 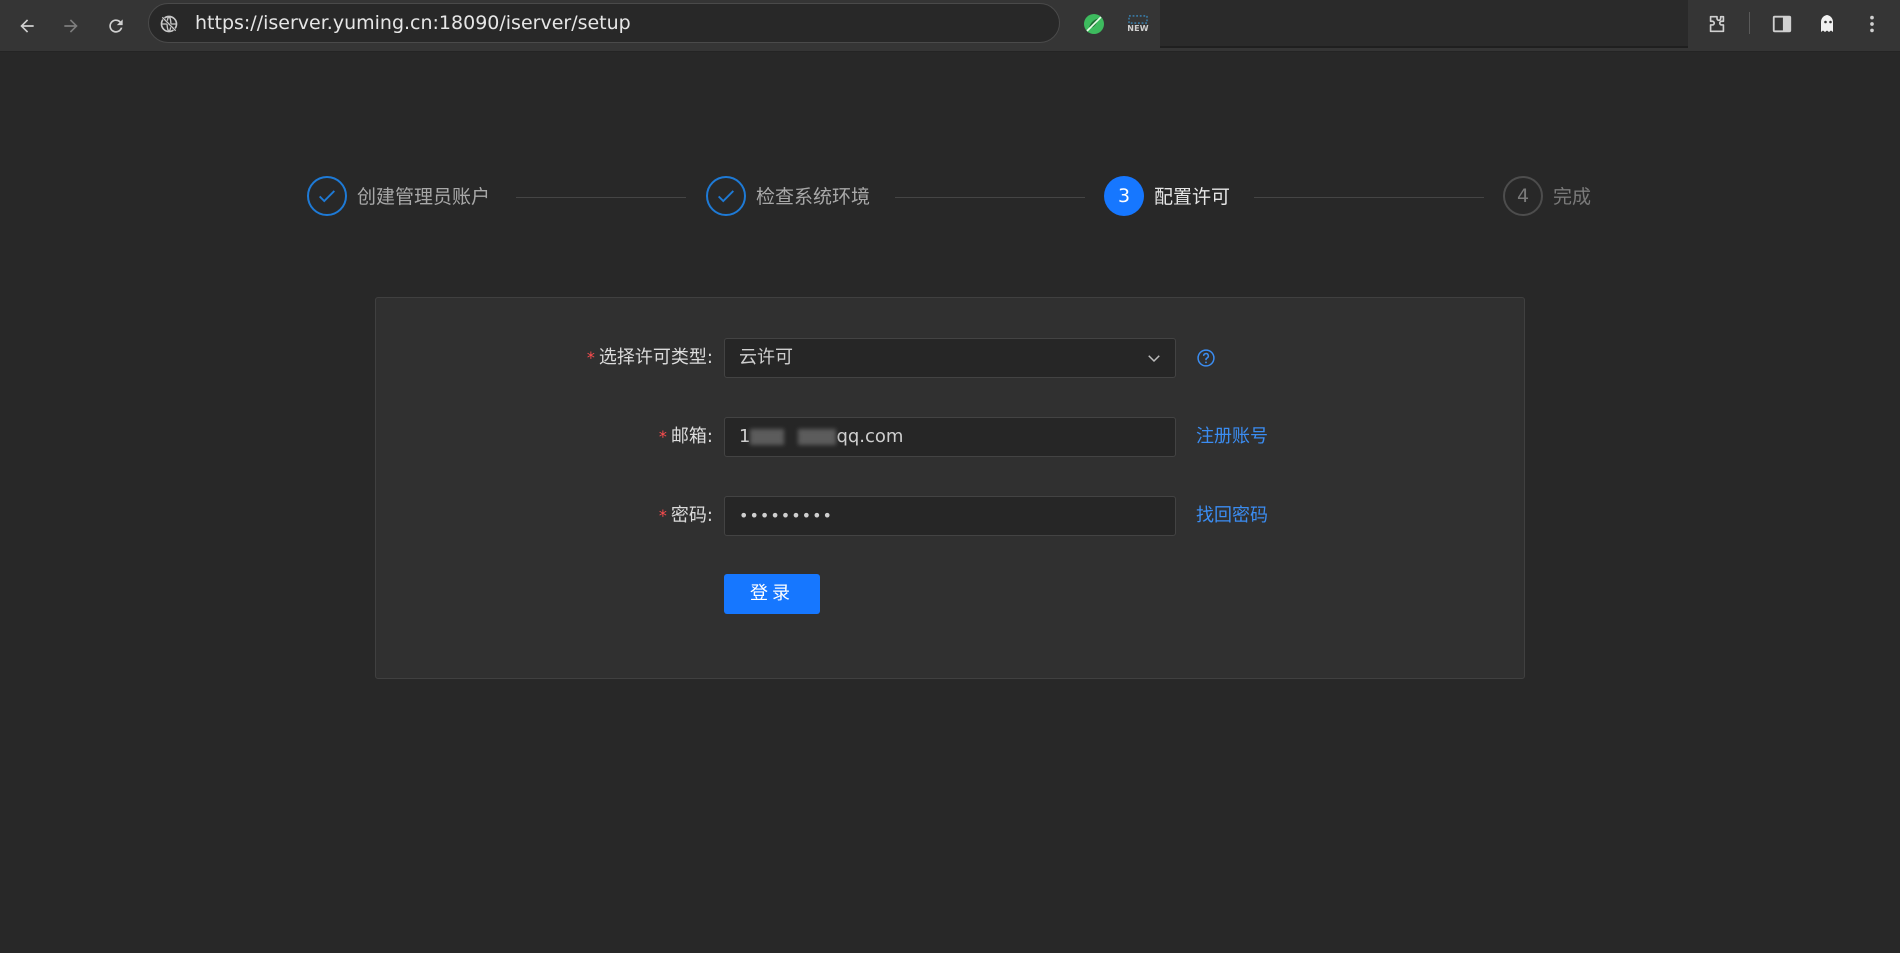 What do you see at coordinates (1523, 196) in the screenshot?
I see `step-4-number: 4` at bounding box center [1523, 196].